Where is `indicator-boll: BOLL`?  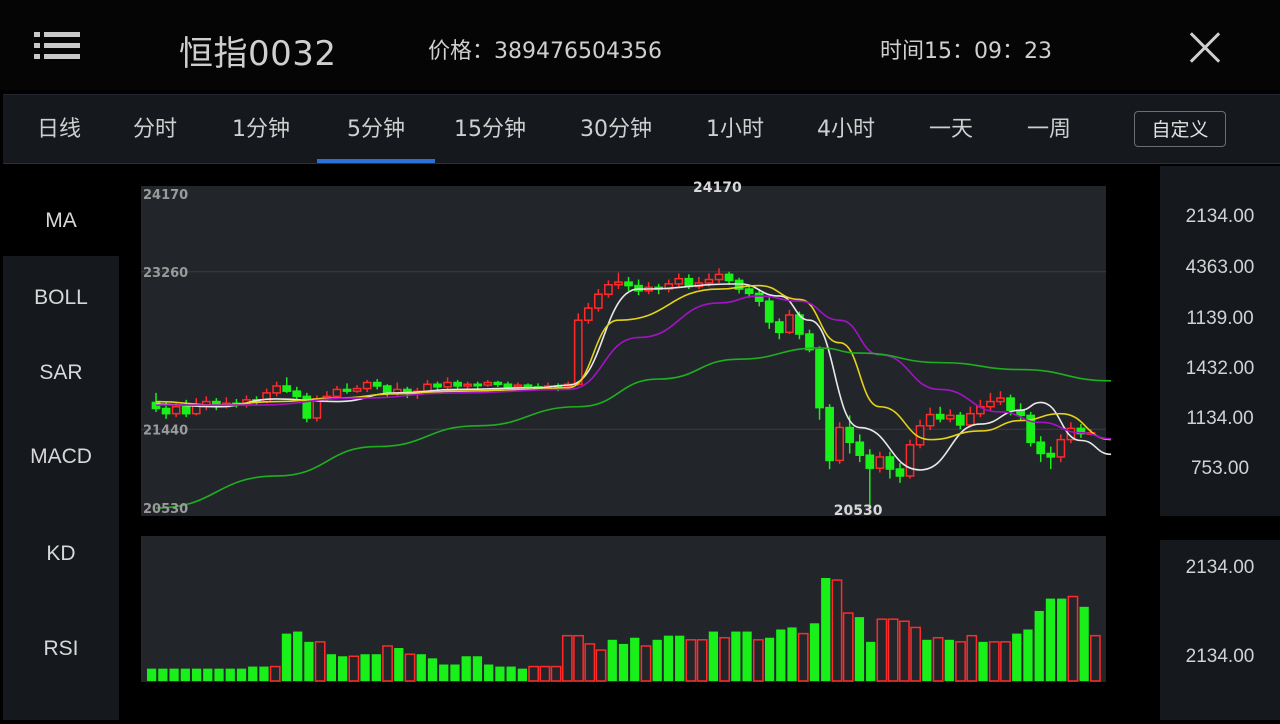 indicator-boll: BOLL is located at coordinates (61, 298).